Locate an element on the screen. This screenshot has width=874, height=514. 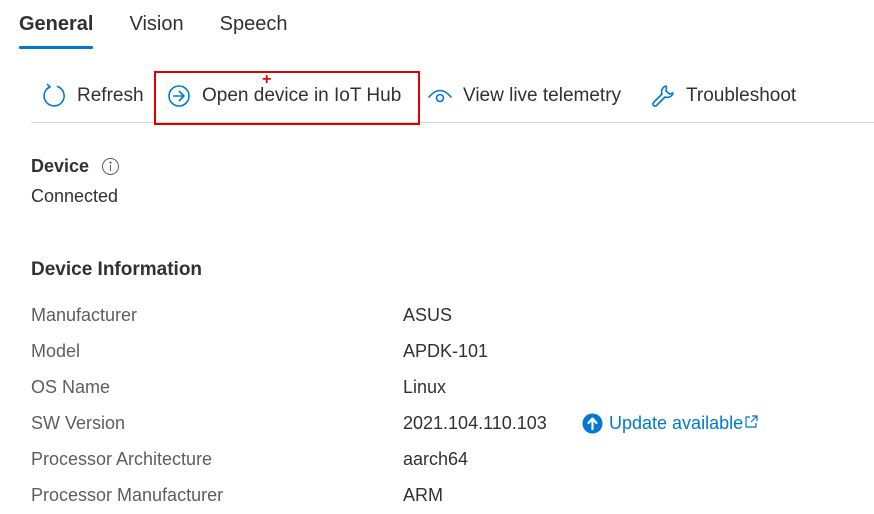
property-row-processor-manufacturer: Processor Manufacturer ARM is located at coordinates (441, 498).